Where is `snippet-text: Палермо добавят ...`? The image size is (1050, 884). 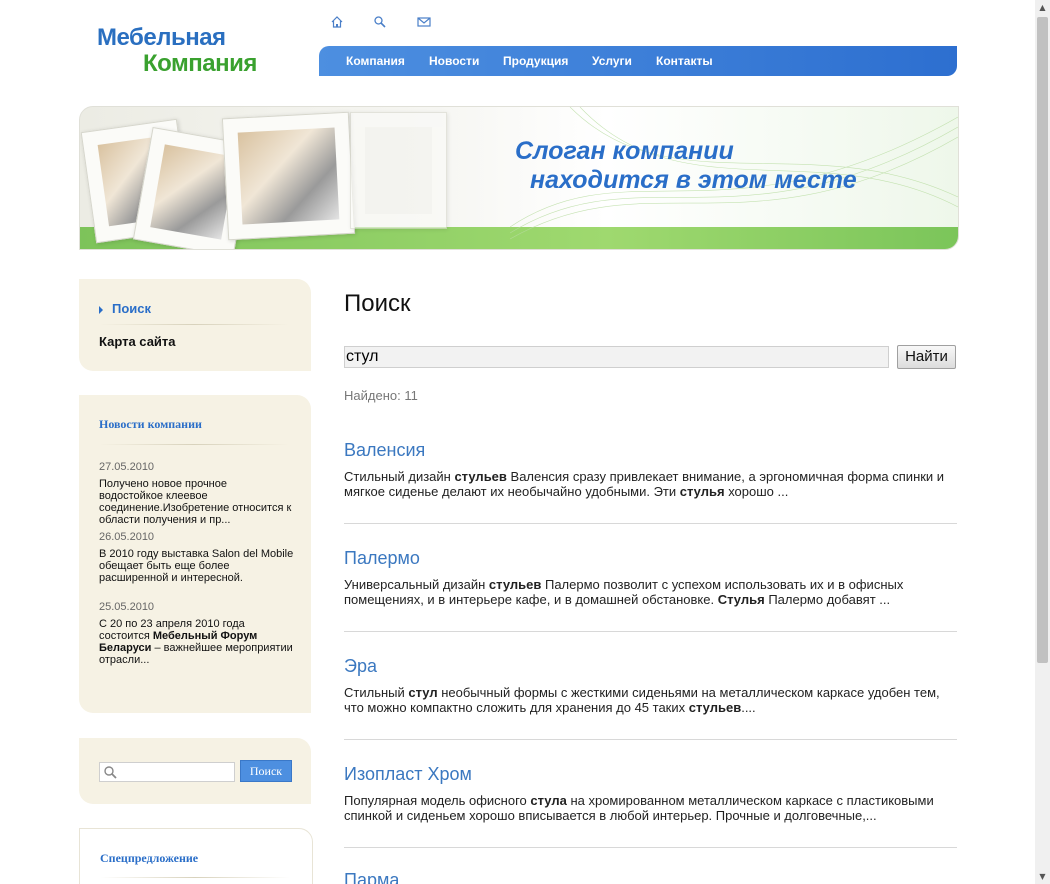 snippet-text: Палермо добавят ... is located at coordinates (827, 599).